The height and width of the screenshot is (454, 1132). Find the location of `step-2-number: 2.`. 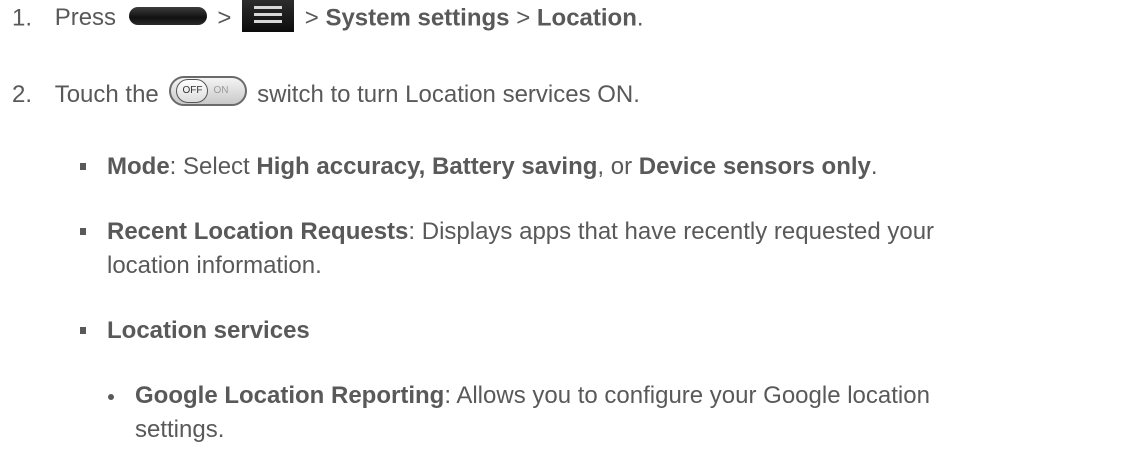

step-2-number: 2. is located at coordinates (22, 94).